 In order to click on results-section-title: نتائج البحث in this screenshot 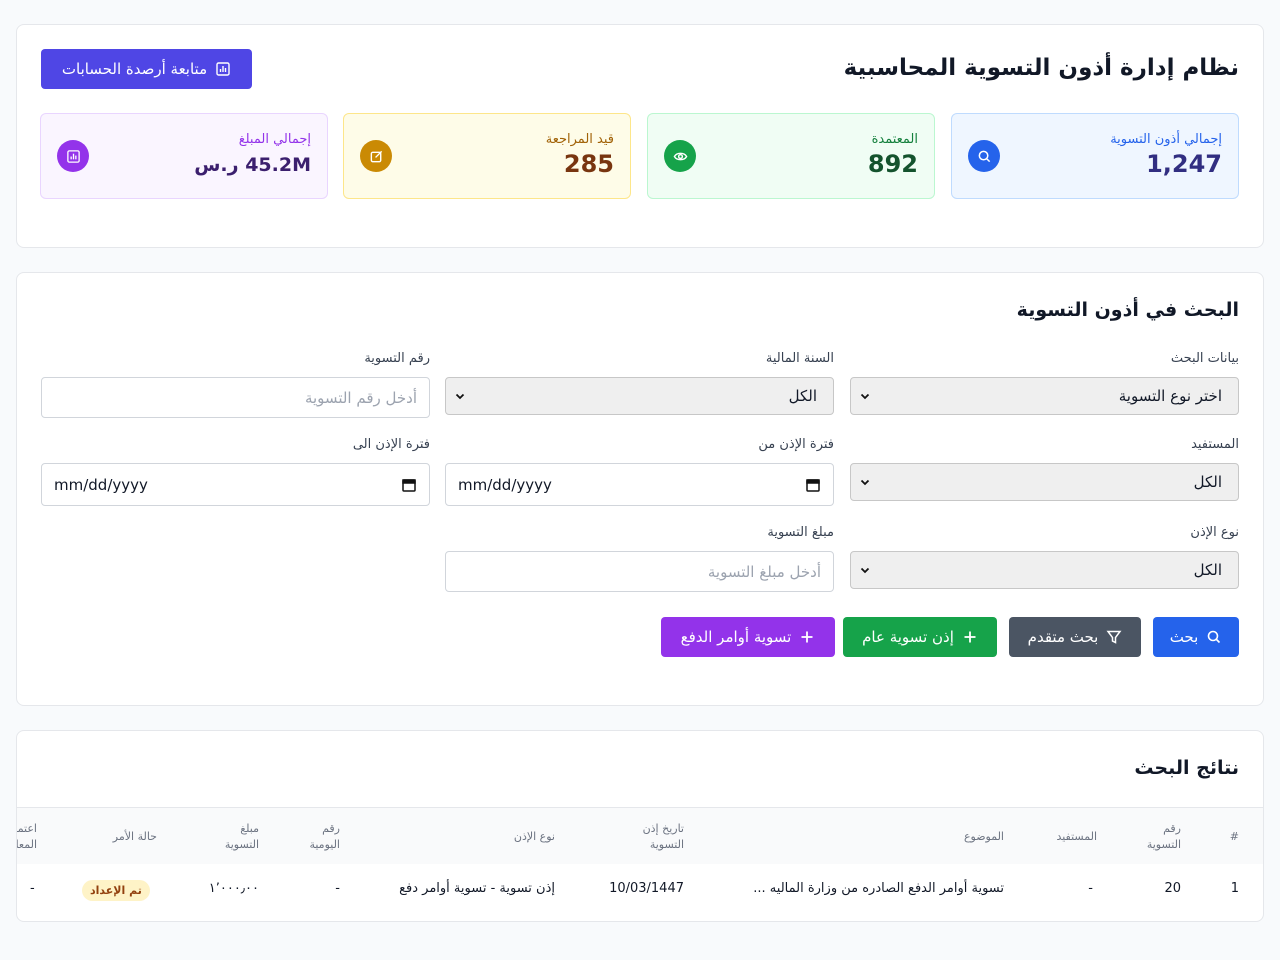, I will do `click(1186, 768)`.